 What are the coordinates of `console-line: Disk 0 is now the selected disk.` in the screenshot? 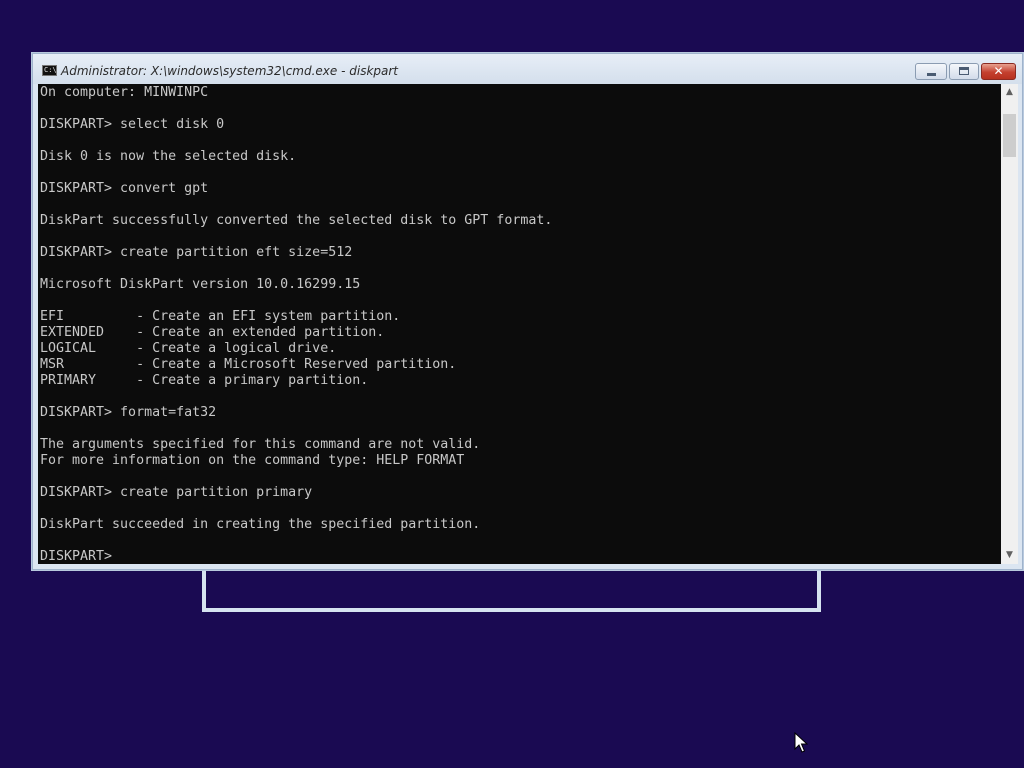 It's located at (168, 156).